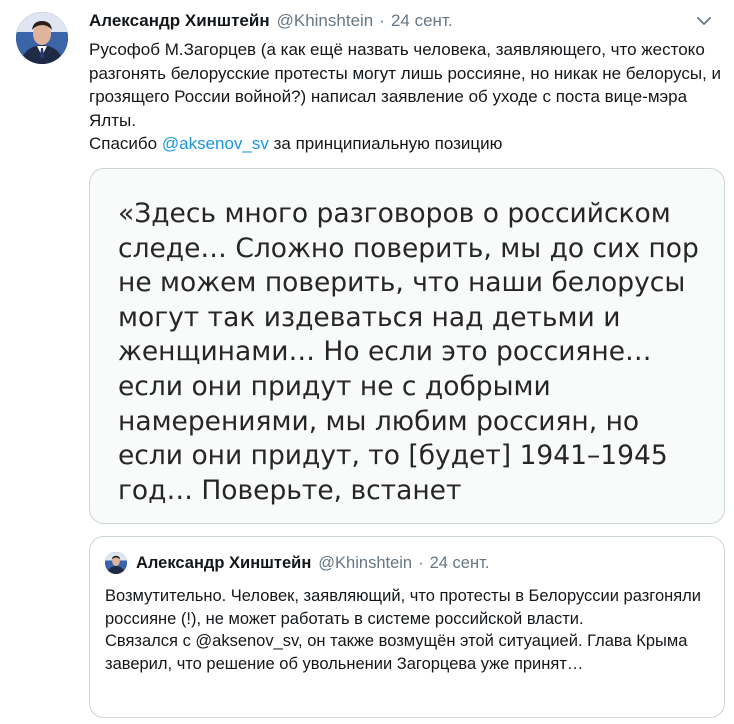  Describe the element at coordinates (704, 21) in the screenshot. I see `chevron-down-icon` at that location.